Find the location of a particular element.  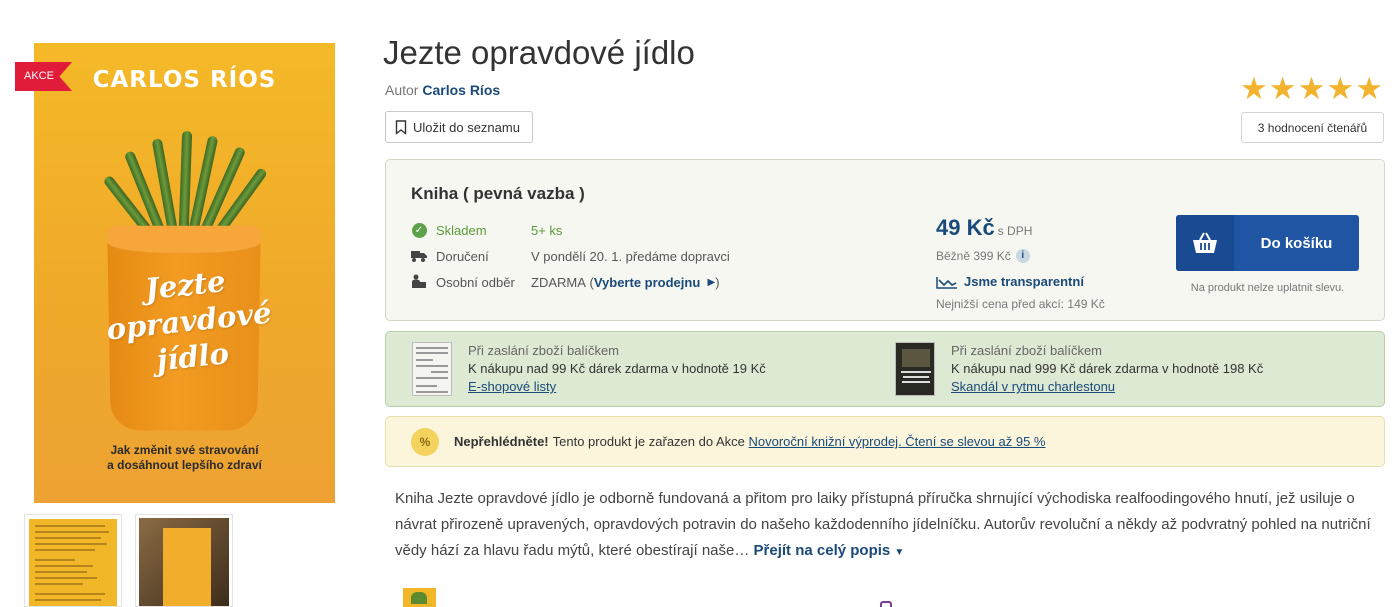

delivery-label: Doručení is located at coordinates (483, 256).